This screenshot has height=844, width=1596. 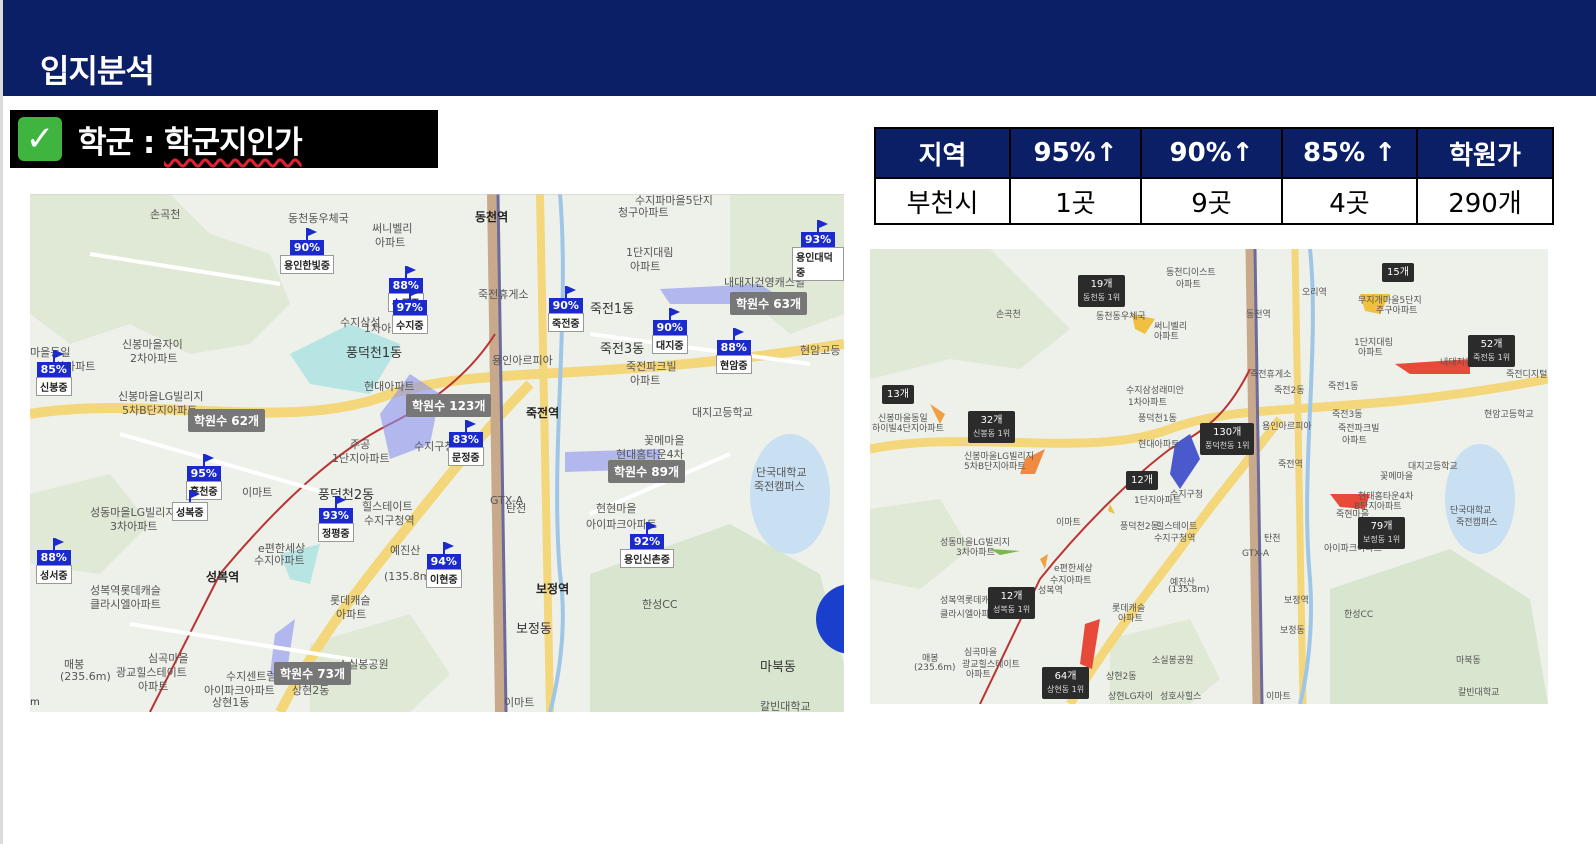 I want to click on academy-rank: 보정동 1위, so click(x=1382, y=539).